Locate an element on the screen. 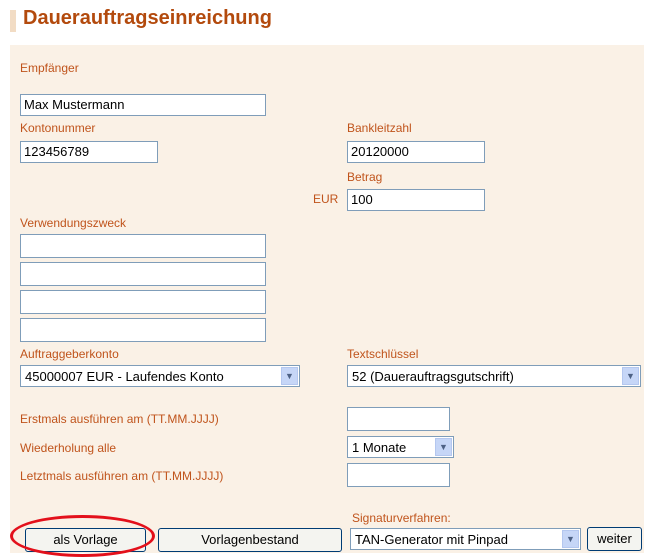  betrag-label: Betrag is located at coordinates (365, 177).